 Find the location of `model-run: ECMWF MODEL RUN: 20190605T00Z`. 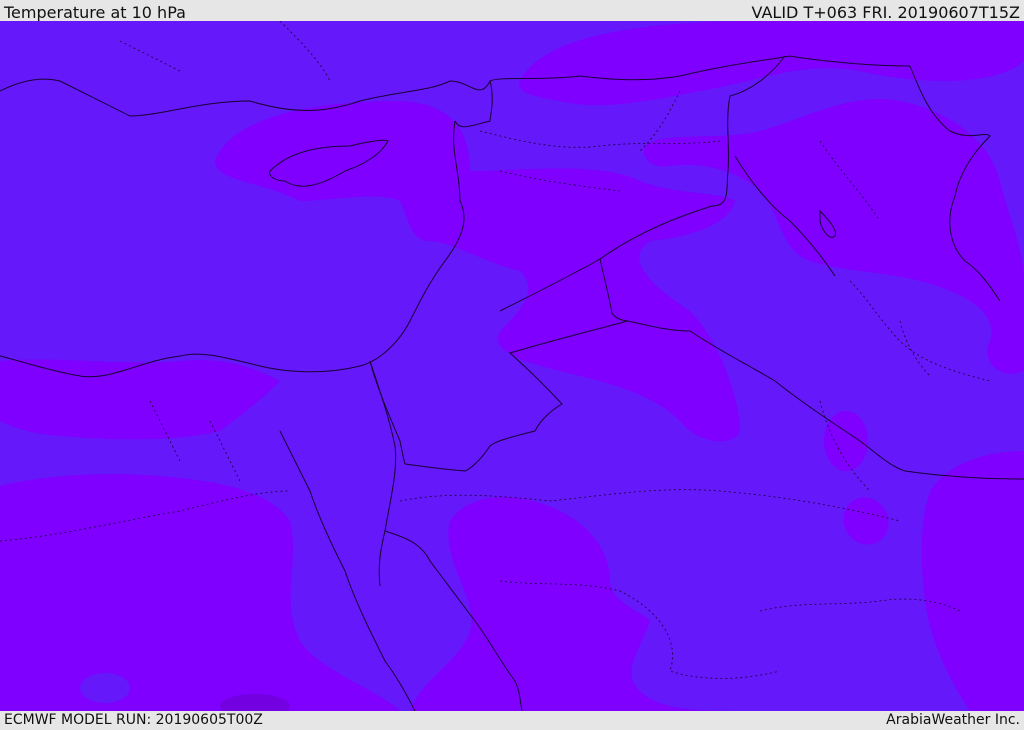

model-run: ECMWF MODEL RUN: 20190605T00Z is located at coordinates (133, 720).